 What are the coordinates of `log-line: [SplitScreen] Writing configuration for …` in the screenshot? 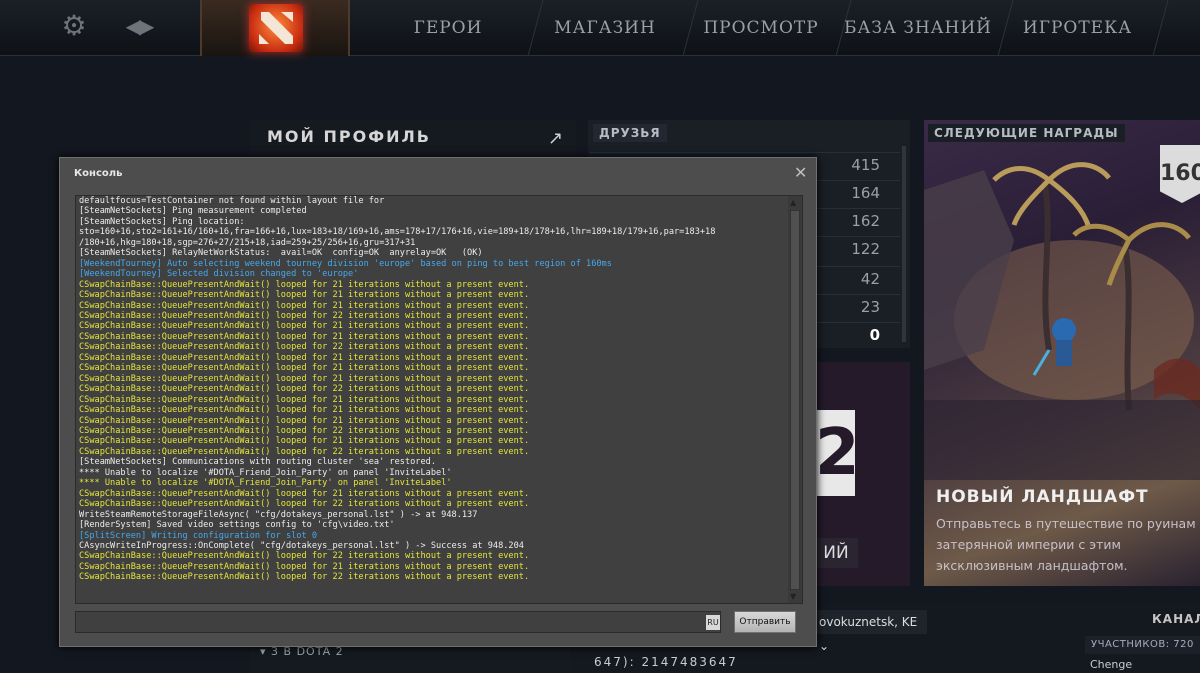 It's located at (198, 535).